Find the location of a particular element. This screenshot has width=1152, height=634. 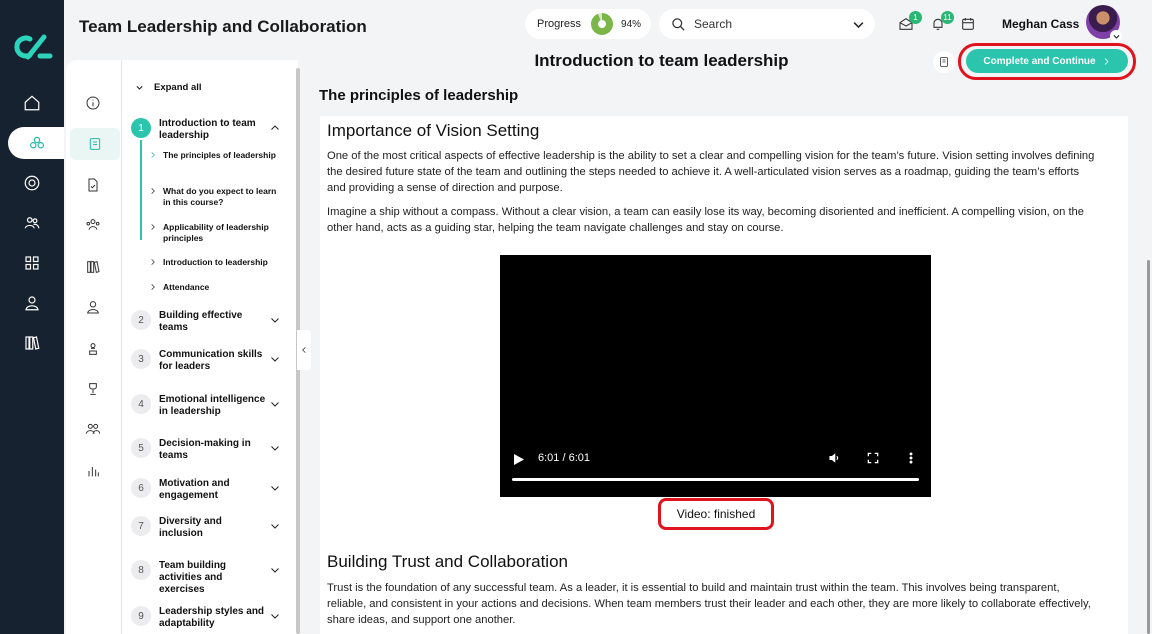

info-icon is located at coordinates (93, 103).